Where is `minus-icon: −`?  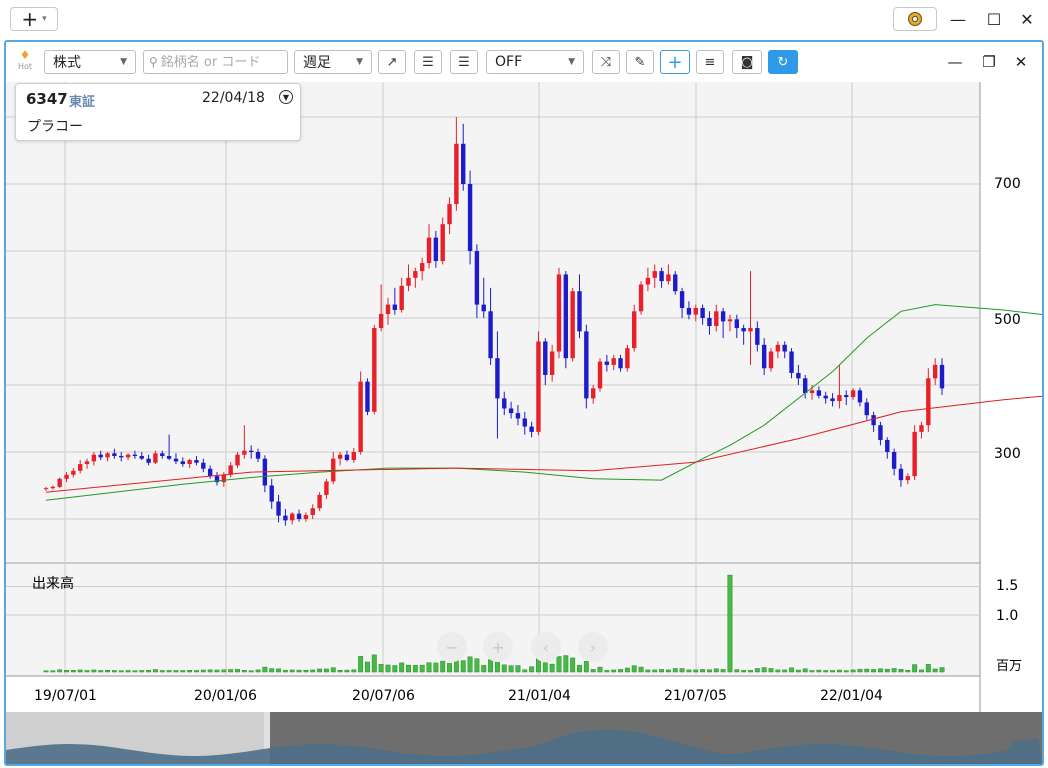
minus-icon: − is located at coordinates (452, 647).